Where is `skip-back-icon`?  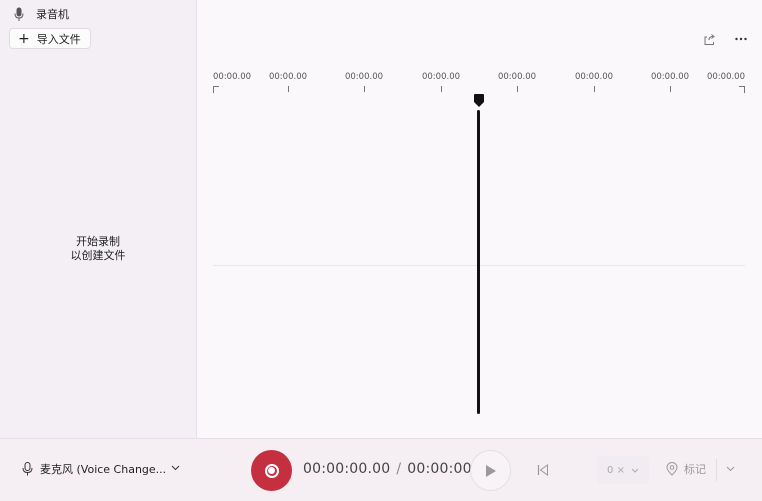
skip-back-icon is located at coordinates (542, 470).